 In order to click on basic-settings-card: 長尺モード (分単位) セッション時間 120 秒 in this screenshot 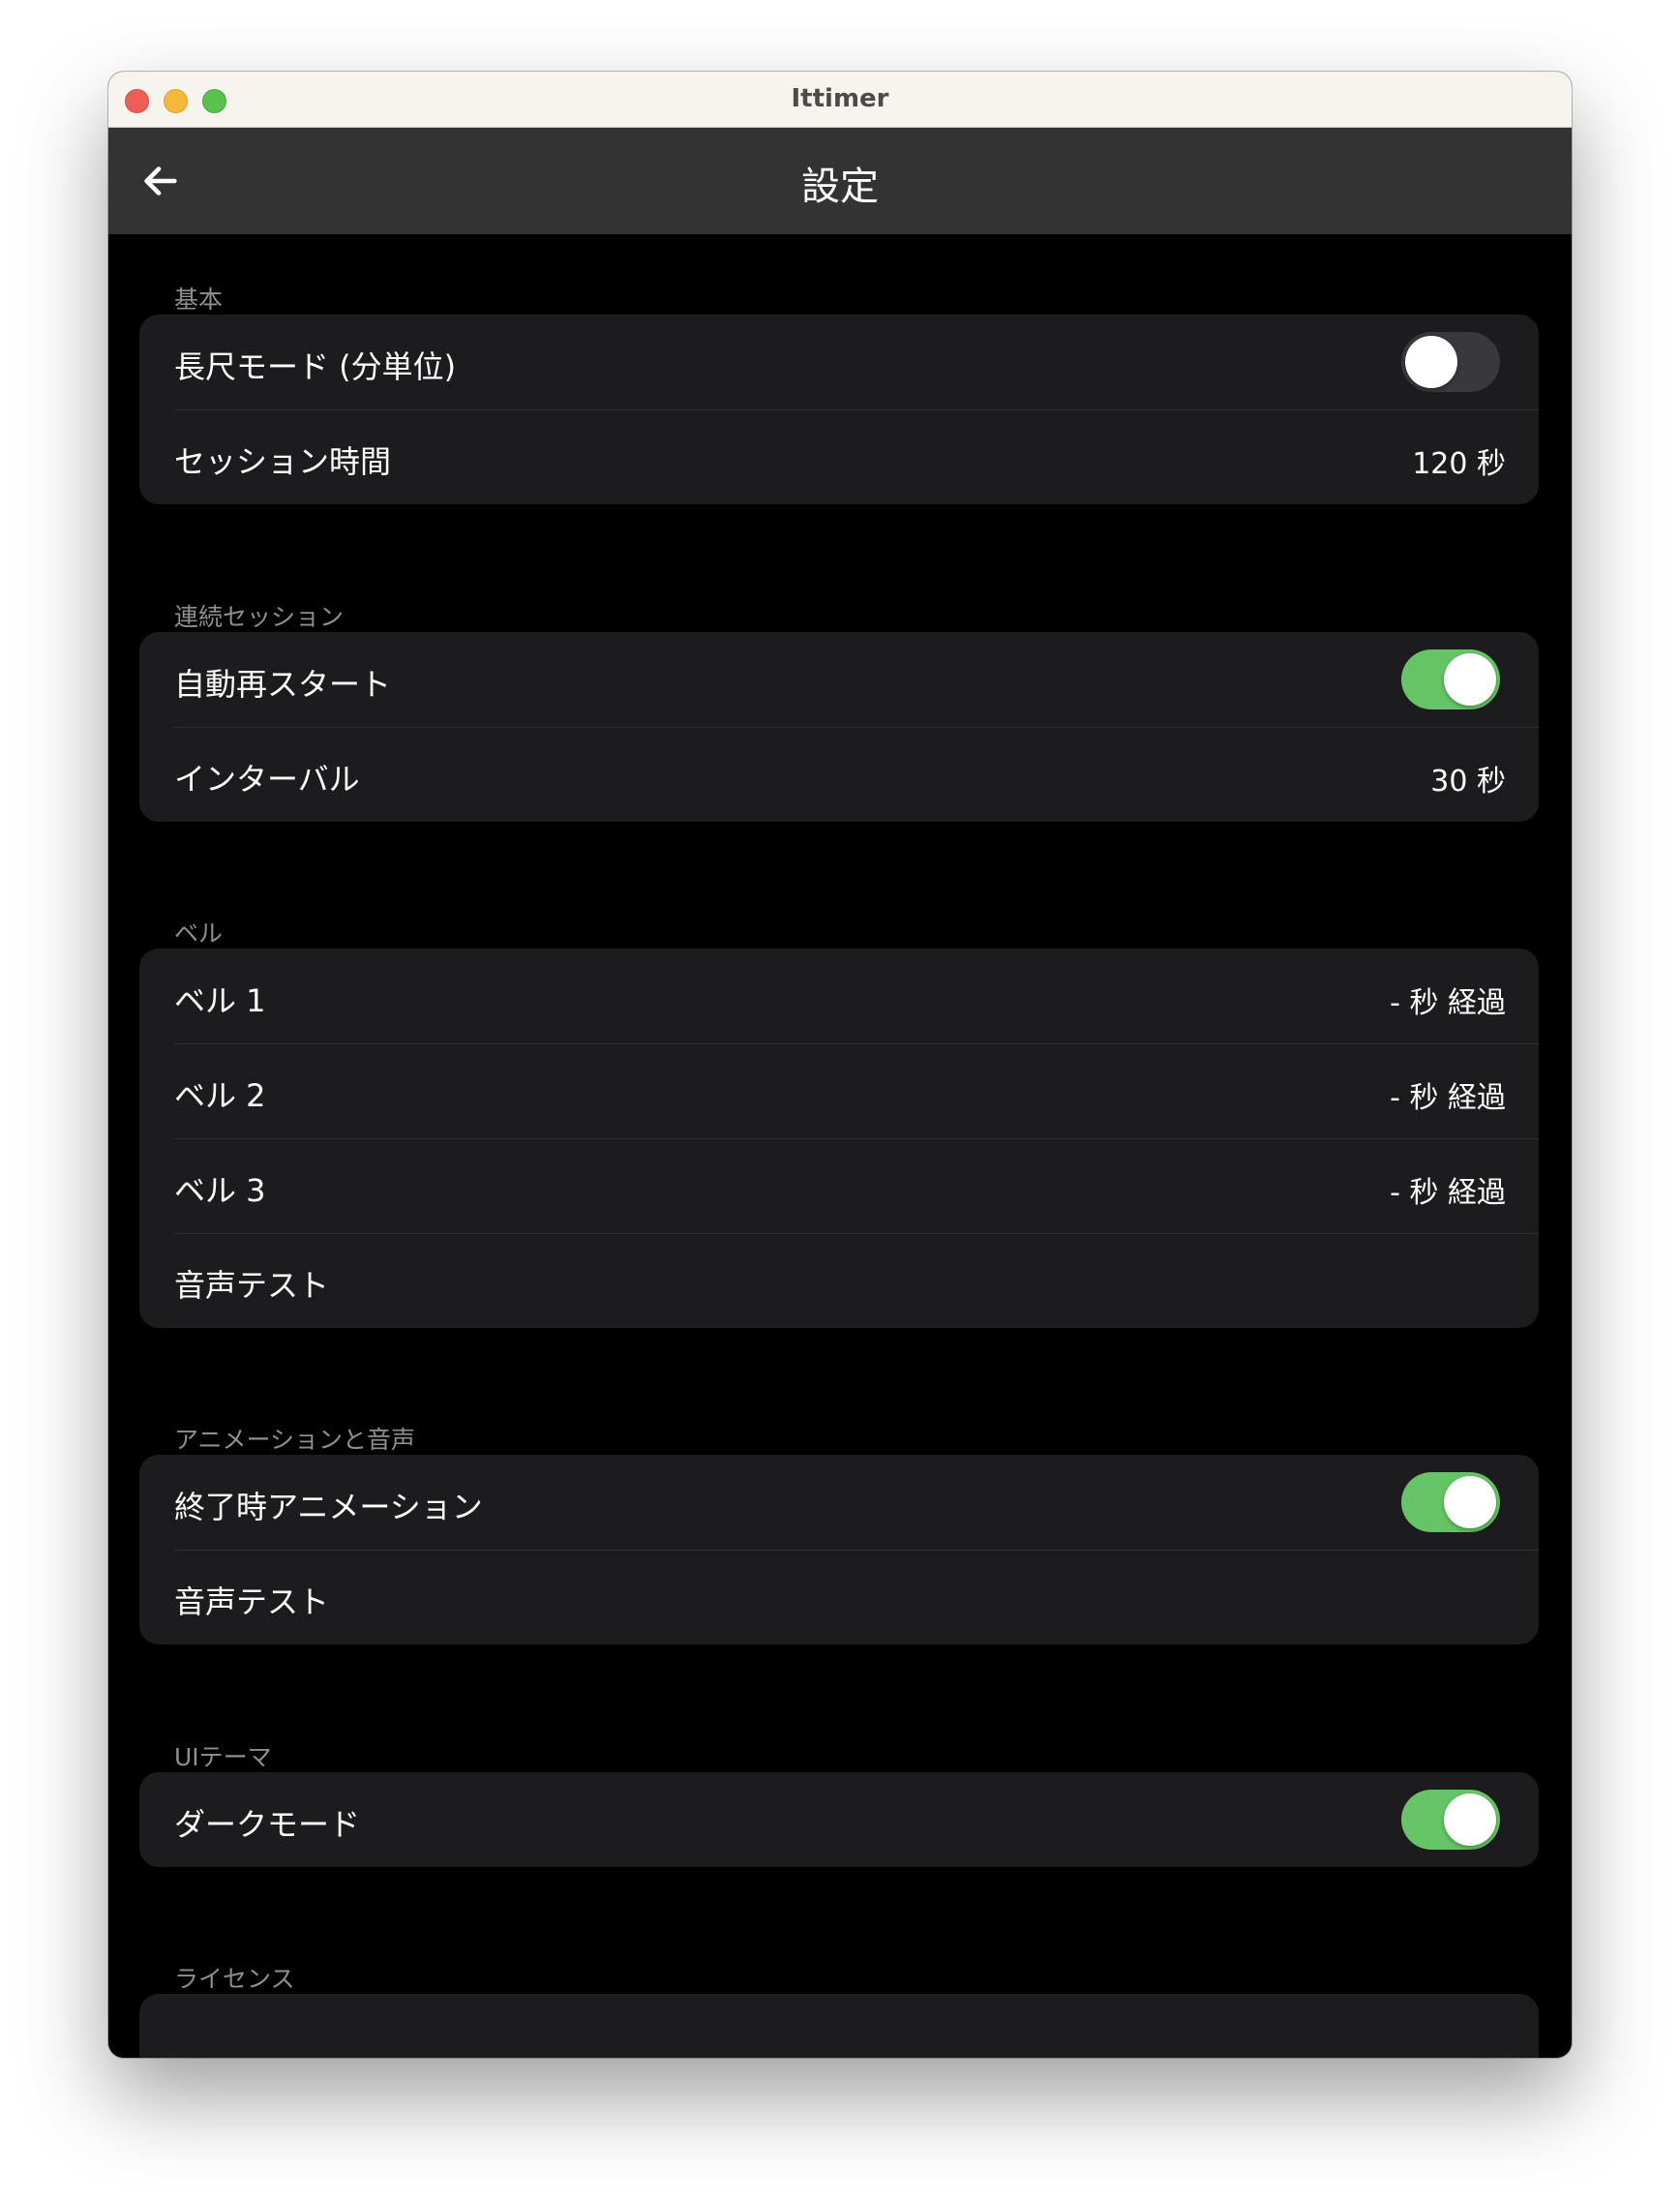, I will do `click(839, 409)`.